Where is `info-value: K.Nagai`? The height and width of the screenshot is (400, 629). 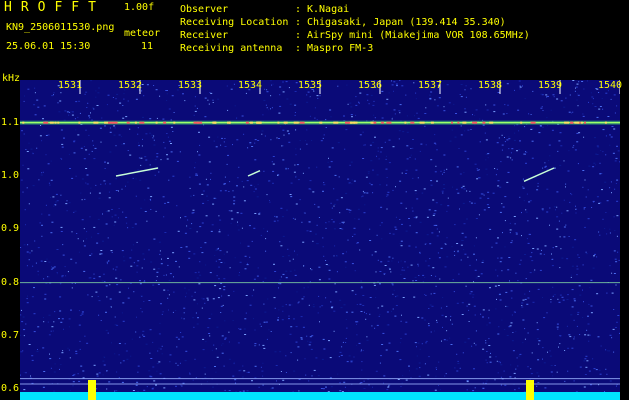
info-value: K.Nagai is located at coordinates (328, 9).